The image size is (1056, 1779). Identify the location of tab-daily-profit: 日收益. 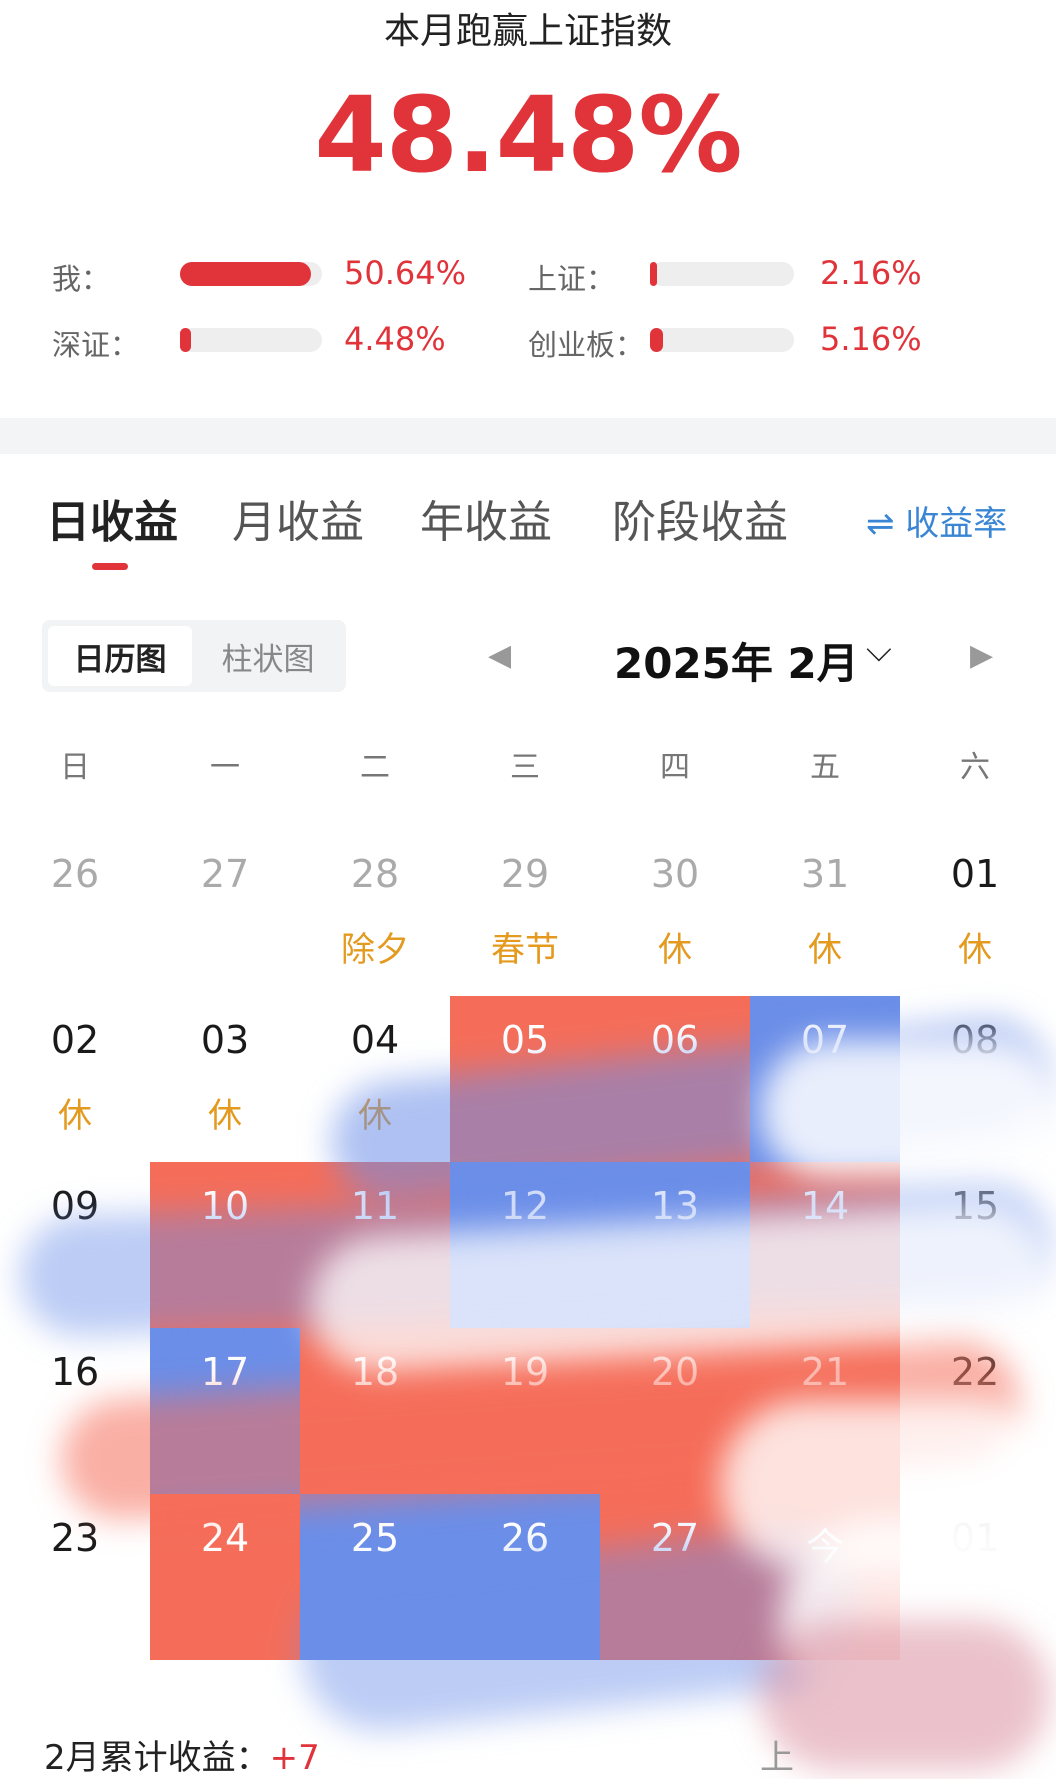
(112, 518).